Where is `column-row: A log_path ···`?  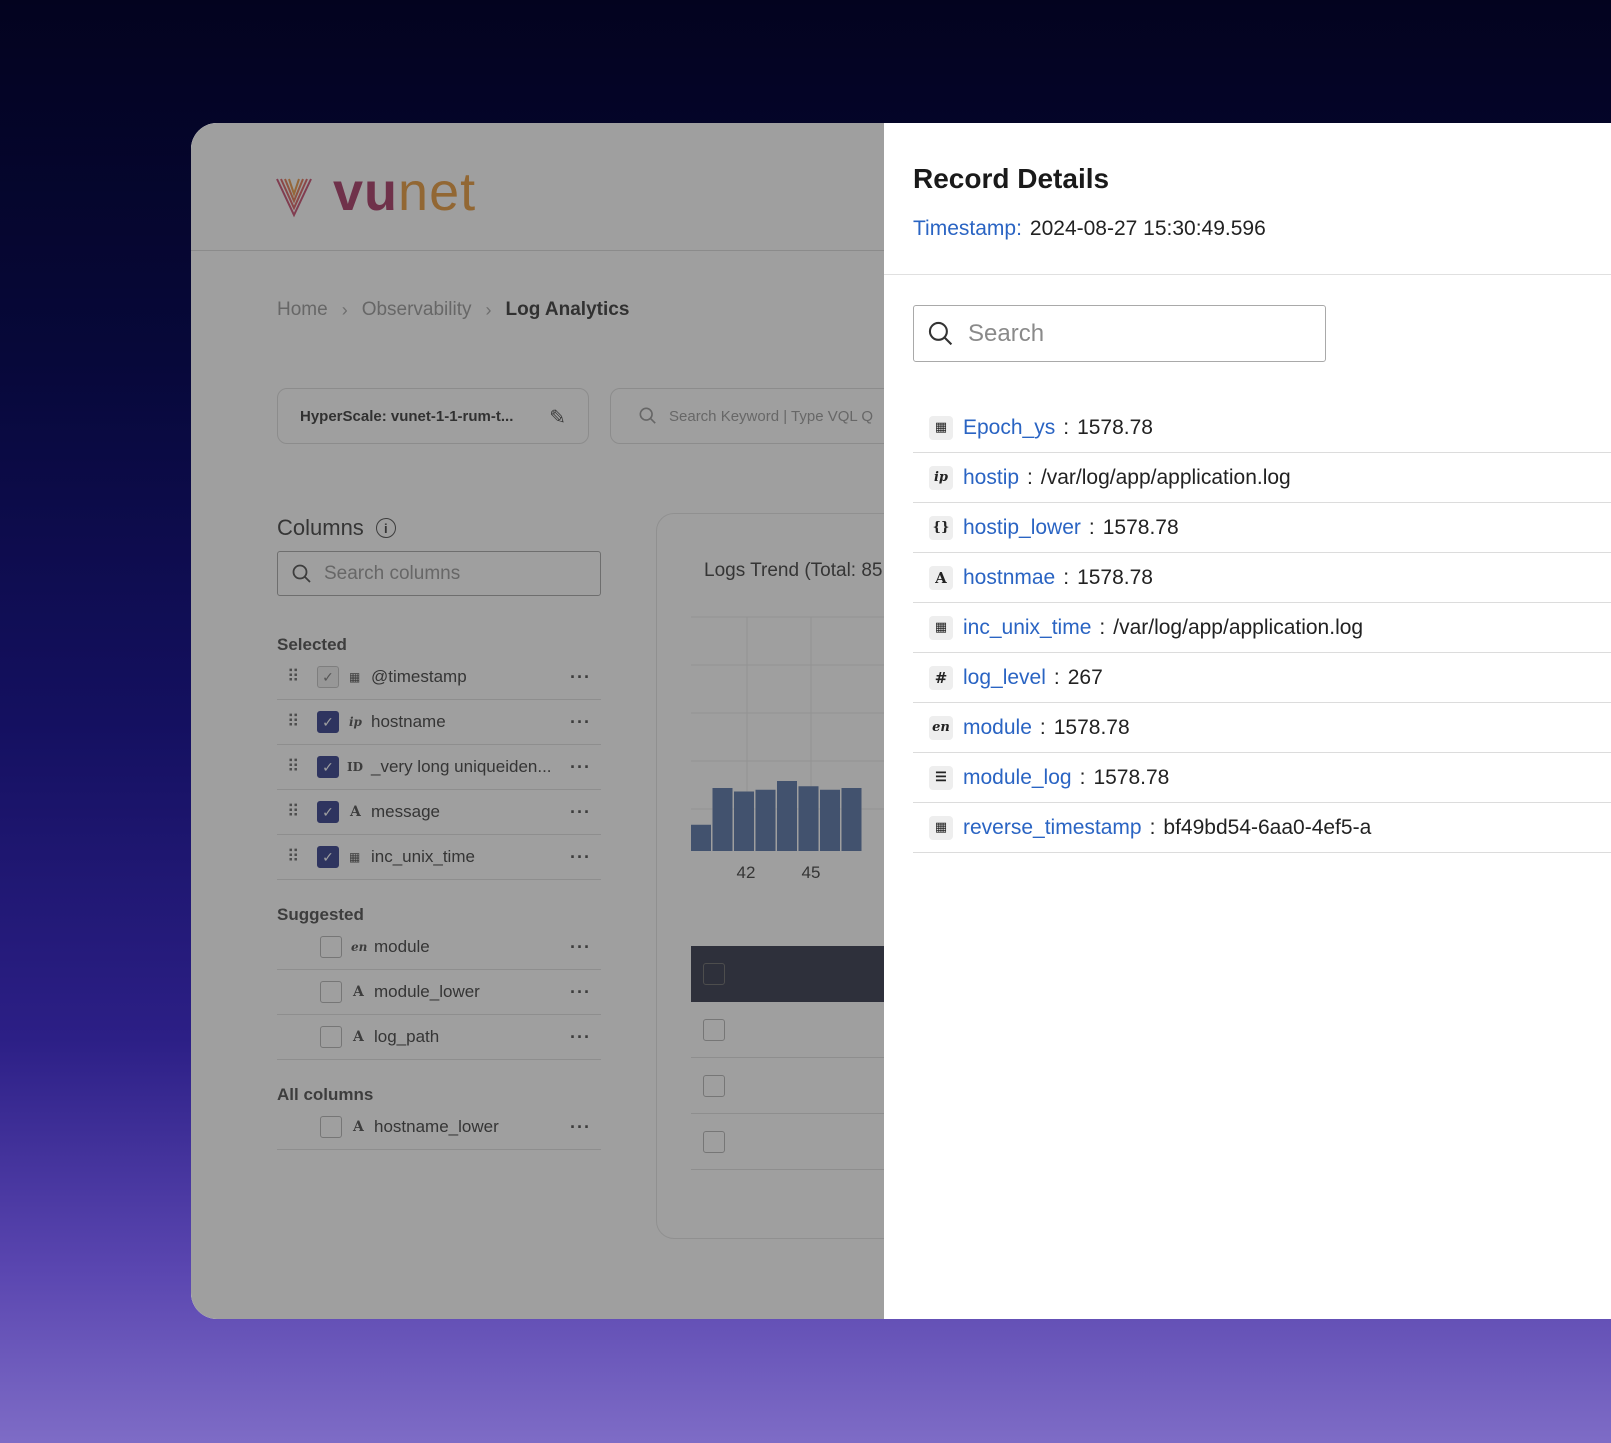
column-row: A log_path ··· is located at coordinates (439, 1037).